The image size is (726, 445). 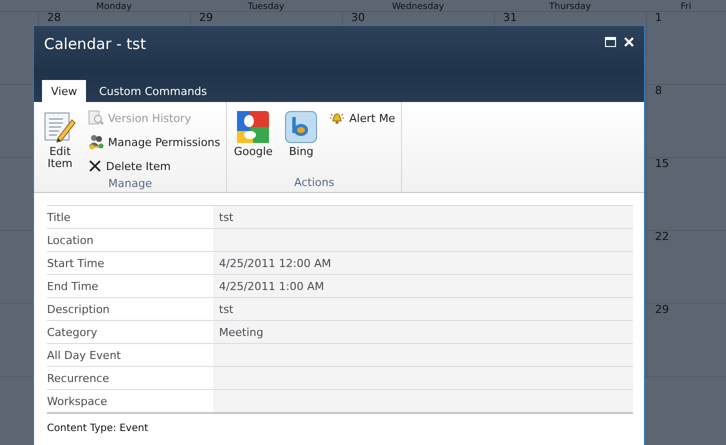 What do you see at coordinates (96, 118) in the screenshot?
I see `magnifier-page-icon` at bounding box center [96, 118].